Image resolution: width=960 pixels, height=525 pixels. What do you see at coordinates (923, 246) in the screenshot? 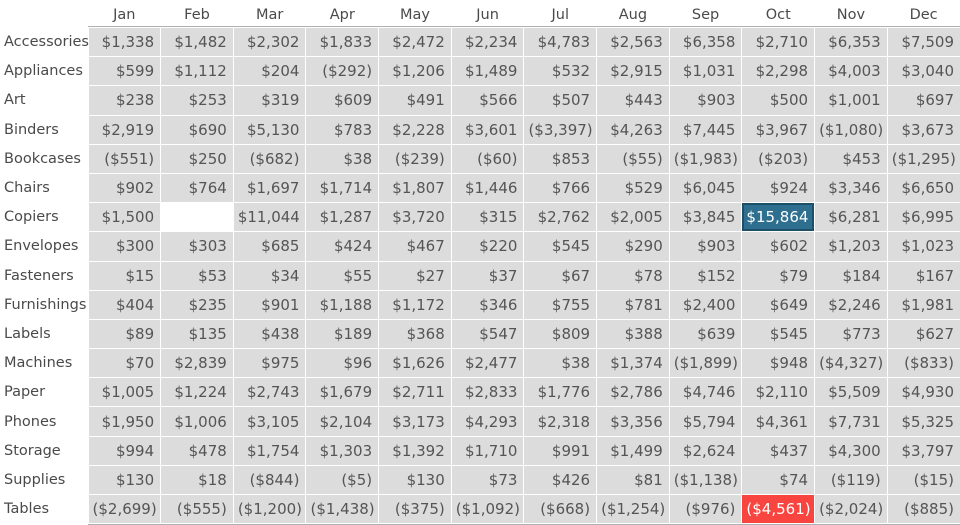
I see `data-cell: $1,023` at bounding box center [923, 246].